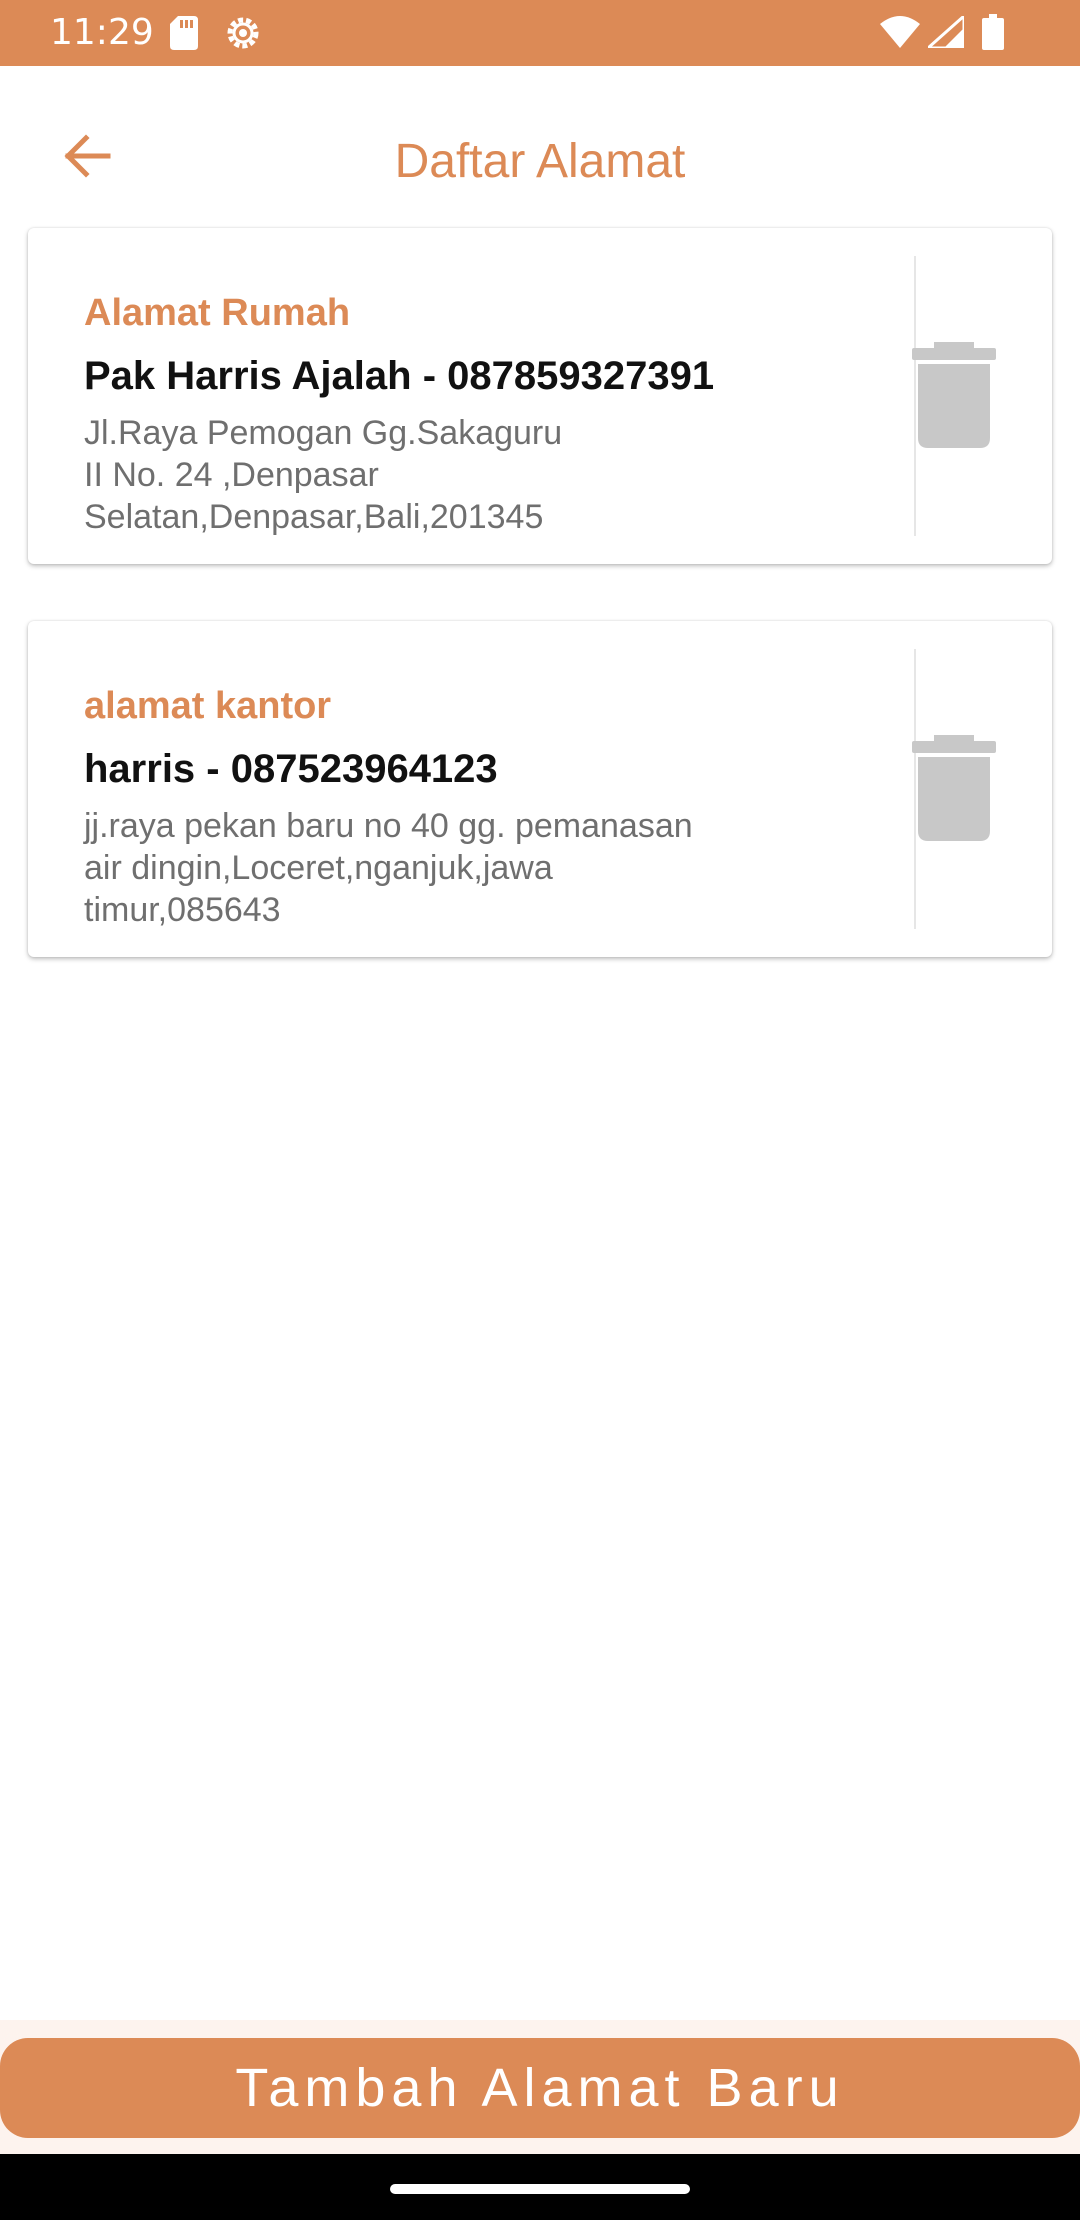 This screenshot has width=1080, height=2220. Describe the element at coordinates (231, 475) in the screenshot. I see `address-line: II No. 24 ,Denpasar` at that location.